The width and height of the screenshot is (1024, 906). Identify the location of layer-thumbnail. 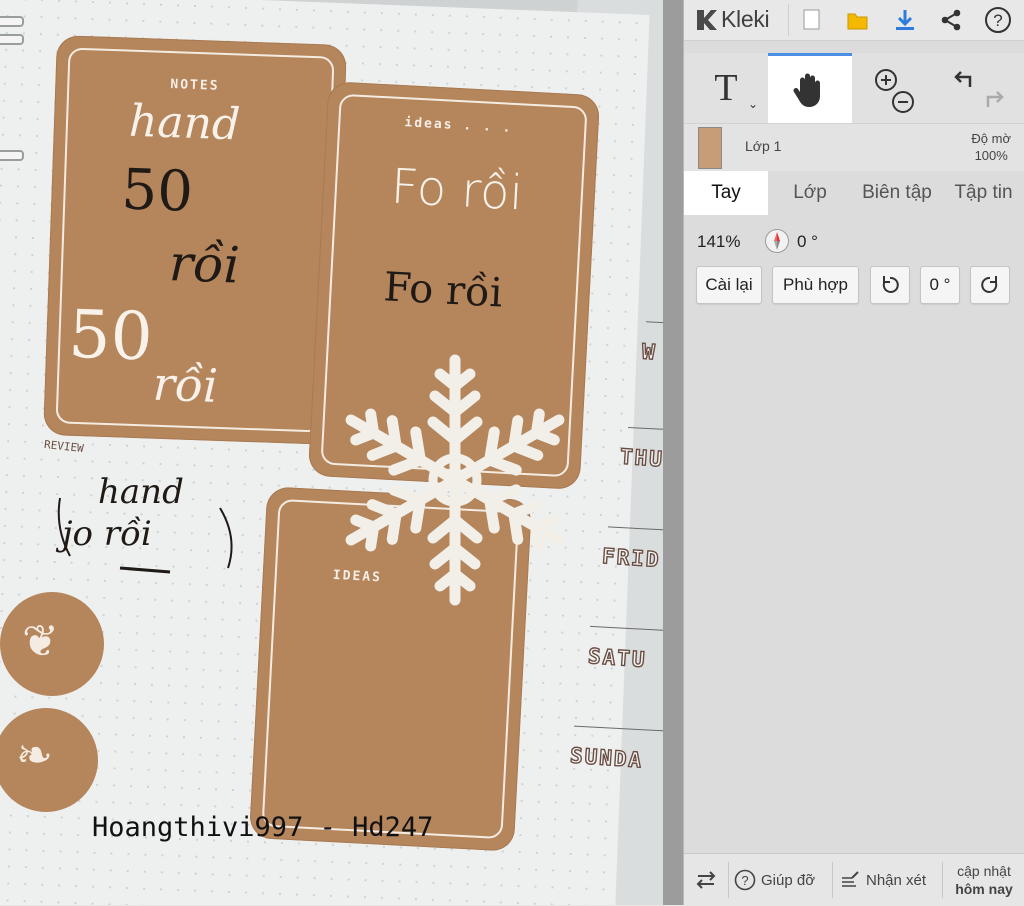
(710, 148).